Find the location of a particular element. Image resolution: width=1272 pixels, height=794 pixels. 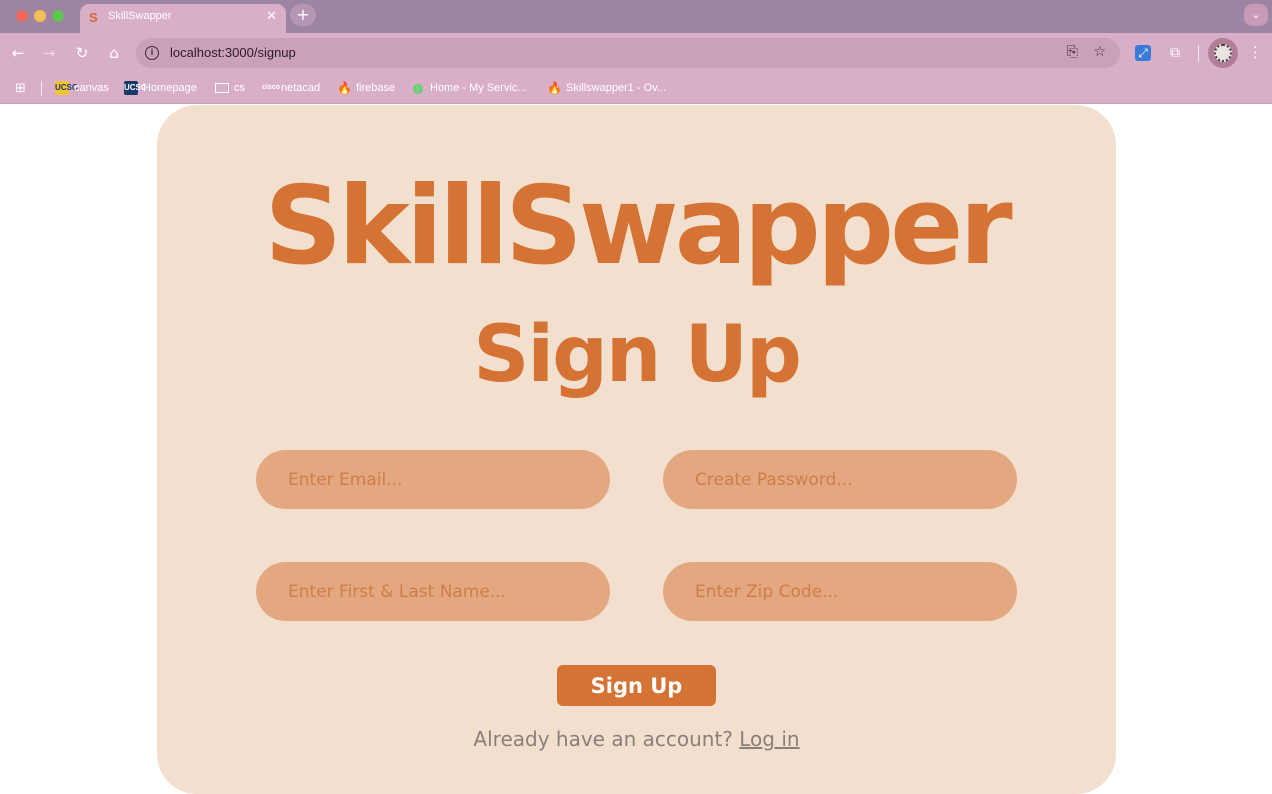

toolbar-divider is located at coordinates (1198, 53).